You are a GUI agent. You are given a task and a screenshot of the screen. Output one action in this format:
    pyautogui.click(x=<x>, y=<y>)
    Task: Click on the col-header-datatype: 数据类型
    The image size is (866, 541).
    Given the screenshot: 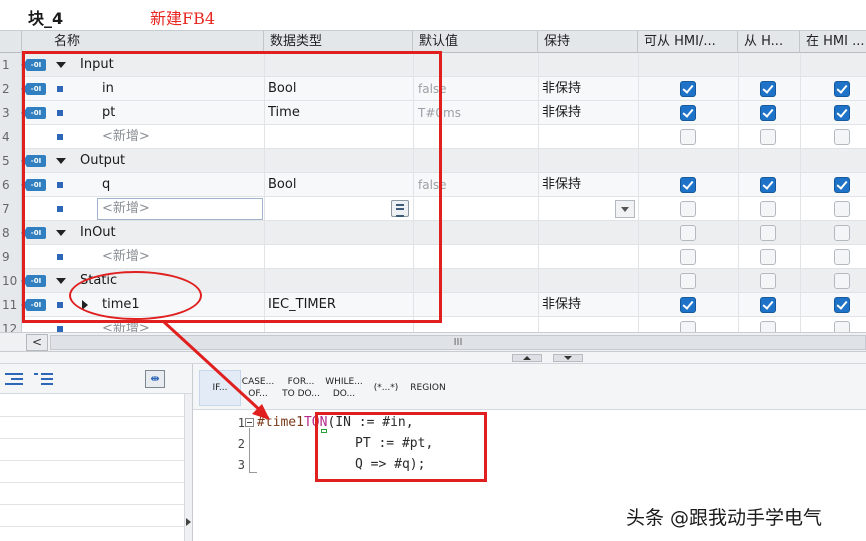 What is the action you would take?
    pyautogui.click(x=338, y=42)
    